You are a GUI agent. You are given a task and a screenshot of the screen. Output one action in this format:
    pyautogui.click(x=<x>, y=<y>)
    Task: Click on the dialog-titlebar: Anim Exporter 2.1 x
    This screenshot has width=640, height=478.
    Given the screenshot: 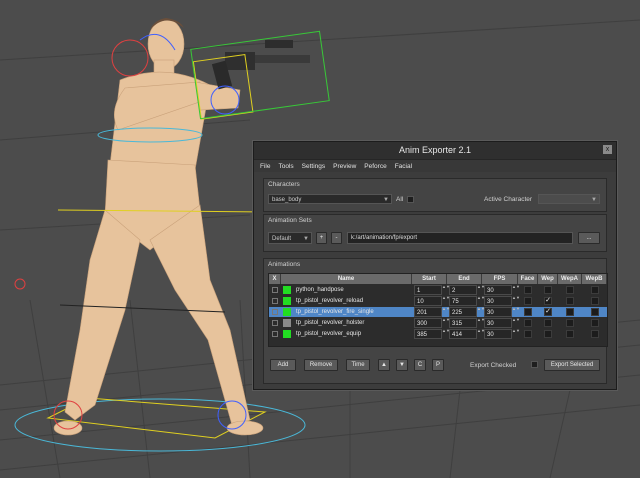 What is the action you would take?
    pyautogui.click(x=435, y=151)
    